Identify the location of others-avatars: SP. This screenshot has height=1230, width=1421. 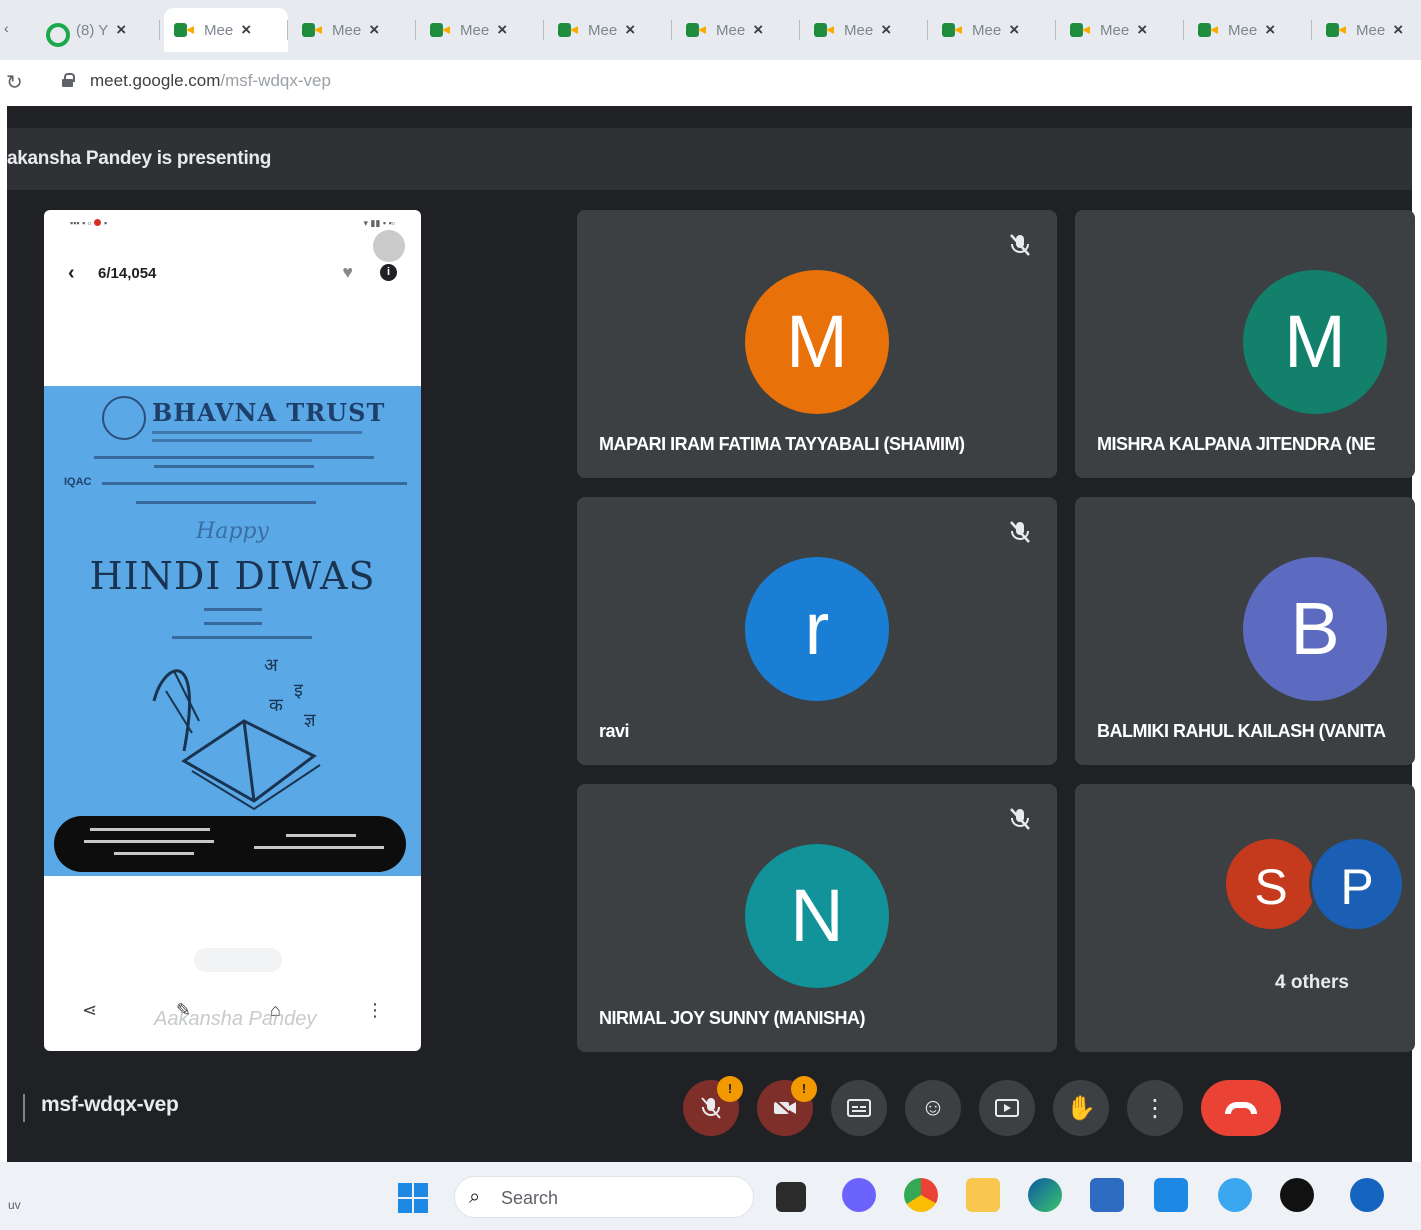
(1318, 886).